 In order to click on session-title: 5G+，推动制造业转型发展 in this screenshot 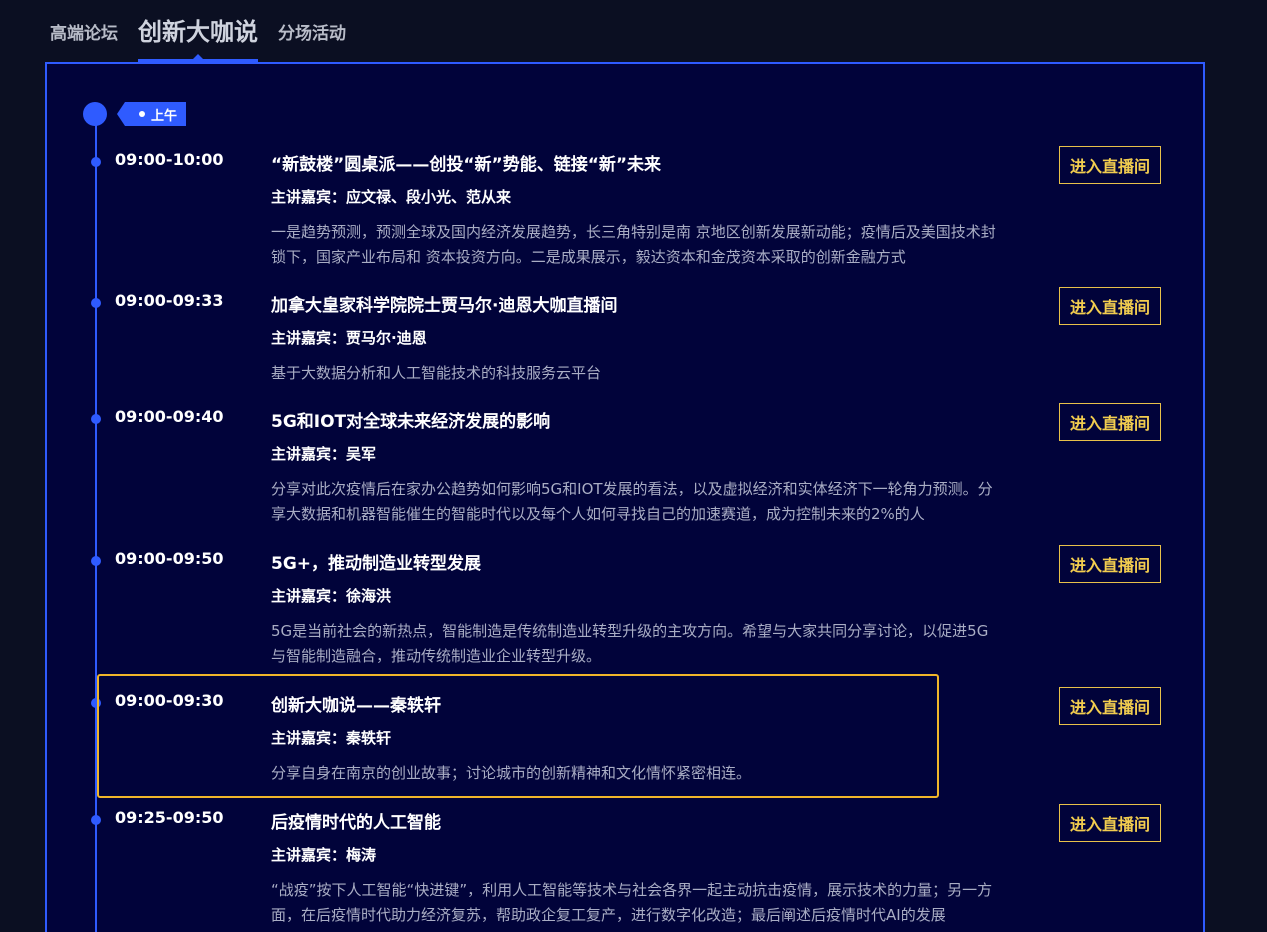, I will do `click(376, 564)`.